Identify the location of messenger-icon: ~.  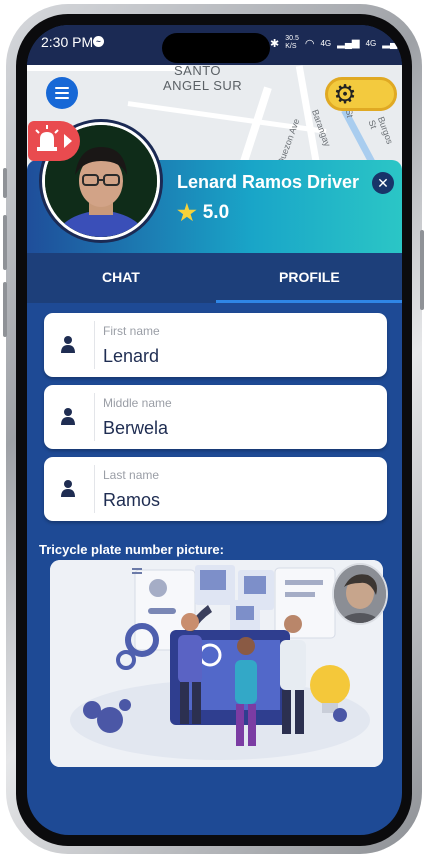
(98, 41).